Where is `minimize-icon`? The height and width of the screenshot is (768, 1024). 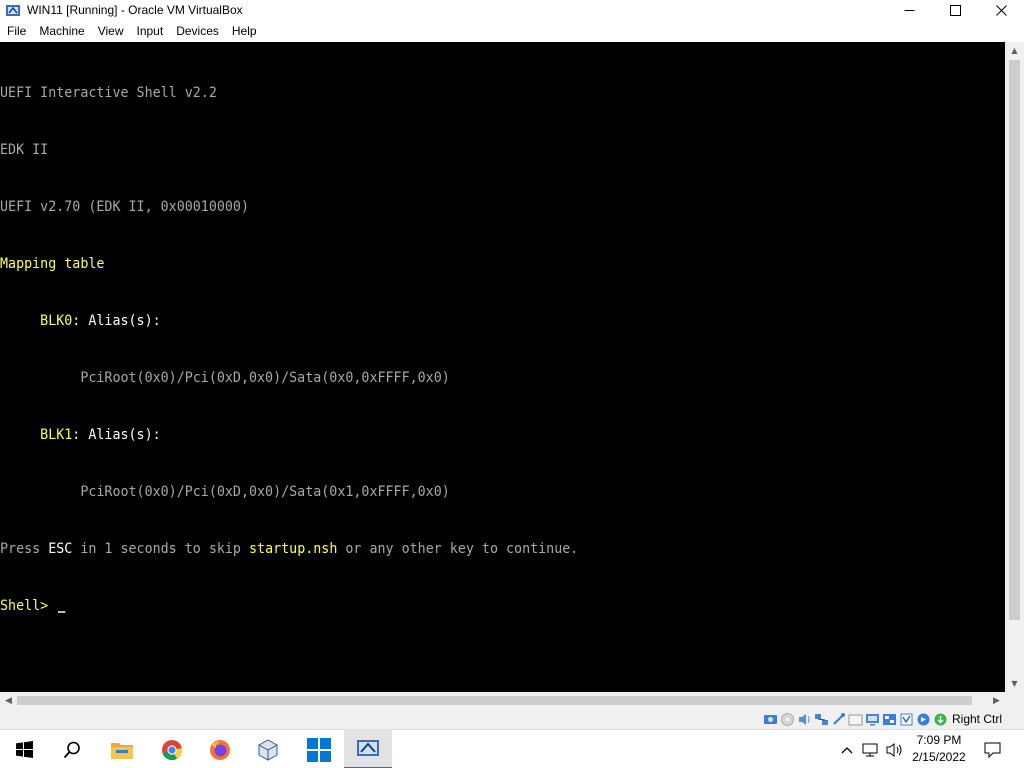 minimize-icon is located at coordinates (909, 10).